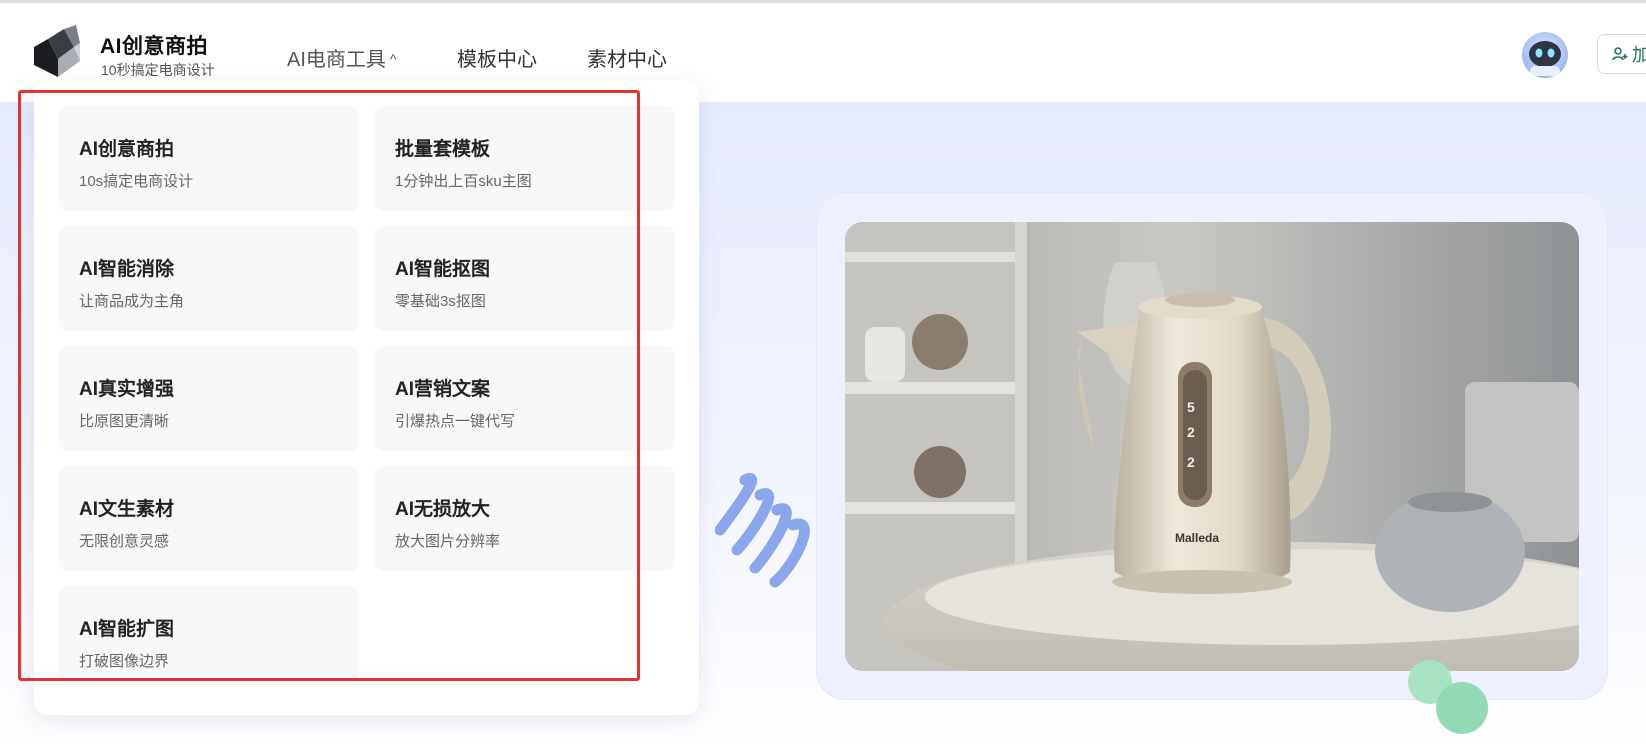 This screenshot has height=751, width=1646. Describe the element at coordinates (443, 149) in the screenshot. I see `tool-title: 批量套模板` at that location.